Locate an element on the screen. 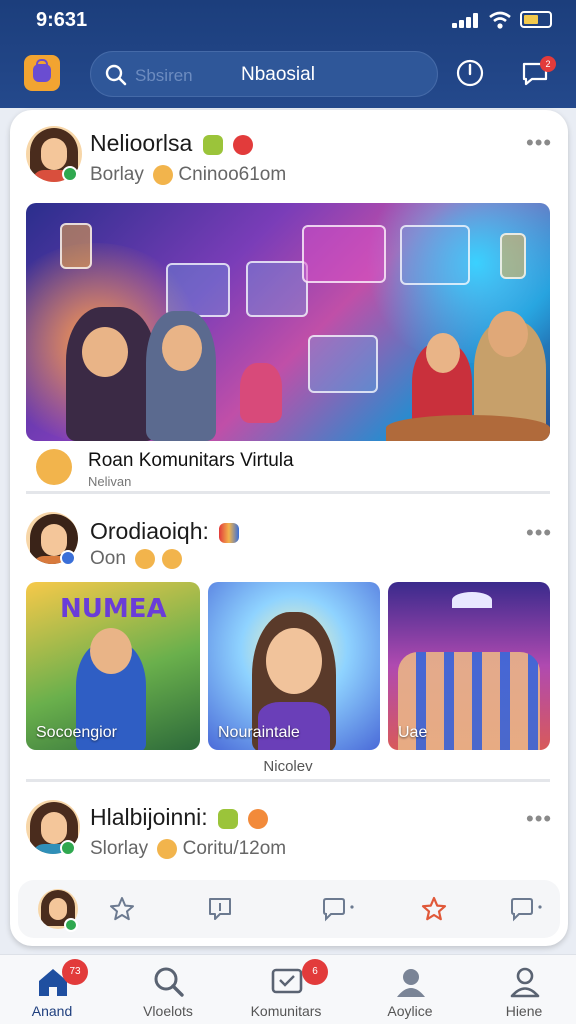  wifi-icon is located at coordinates (500, 20).